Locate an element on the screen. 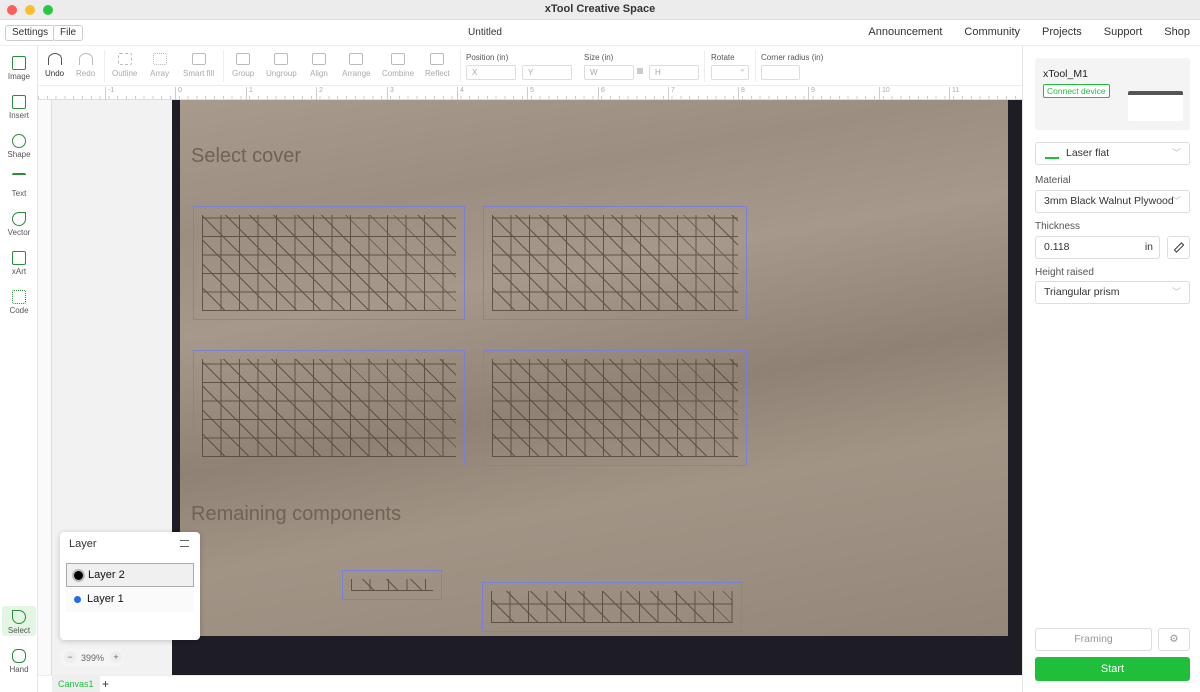  tool-insert: Insert is located at coordinates (19, 107).